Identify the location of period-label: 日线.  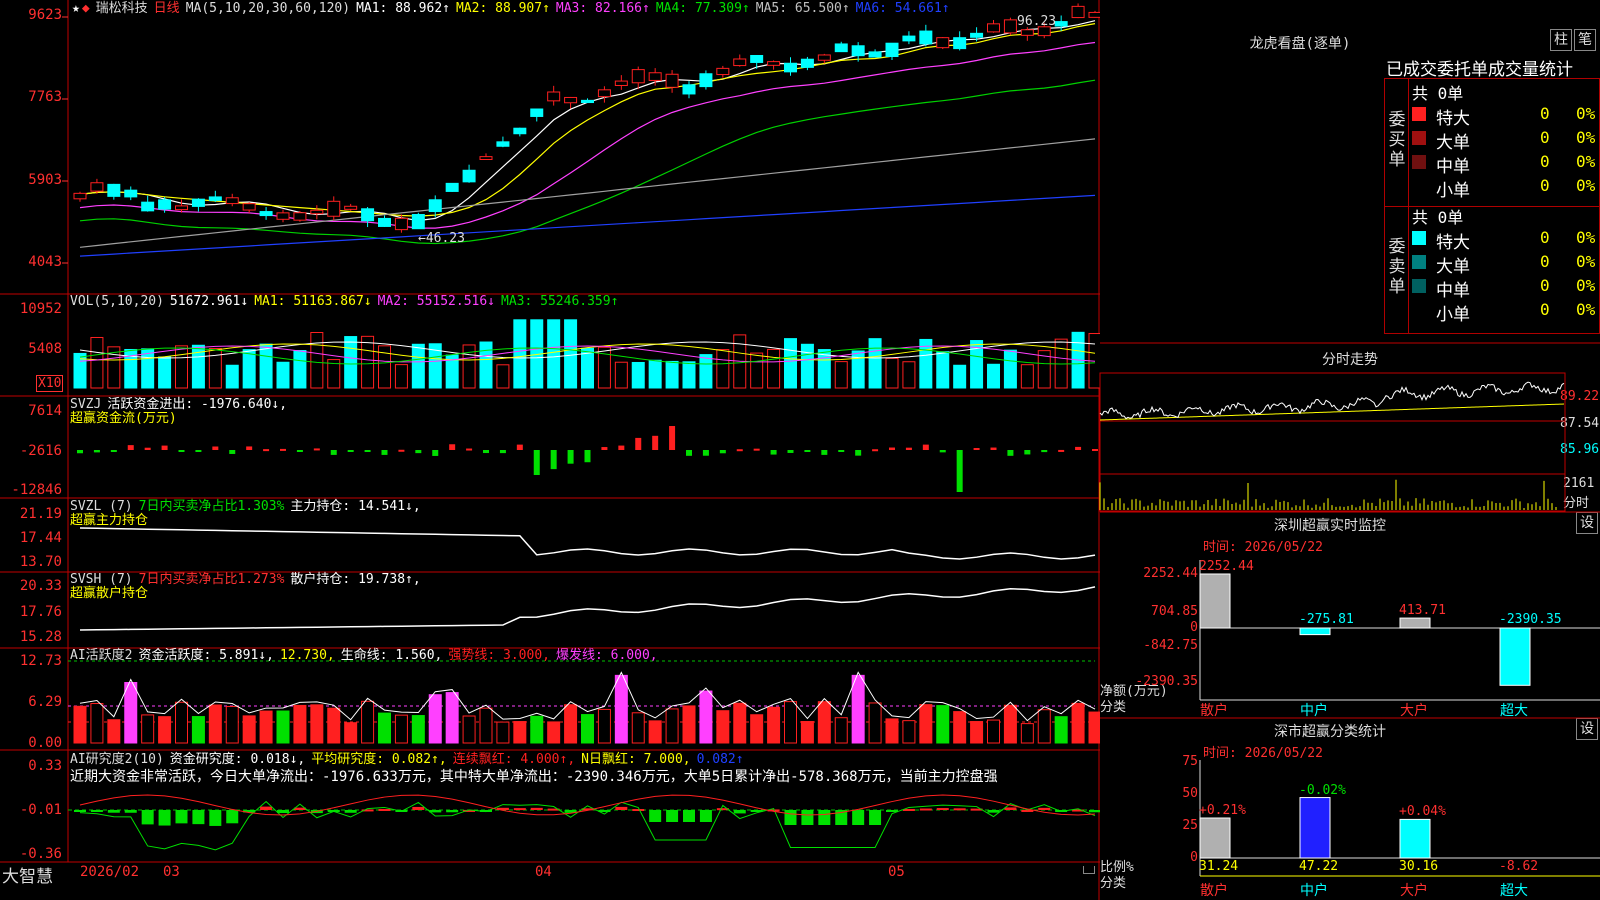
(167, 8).